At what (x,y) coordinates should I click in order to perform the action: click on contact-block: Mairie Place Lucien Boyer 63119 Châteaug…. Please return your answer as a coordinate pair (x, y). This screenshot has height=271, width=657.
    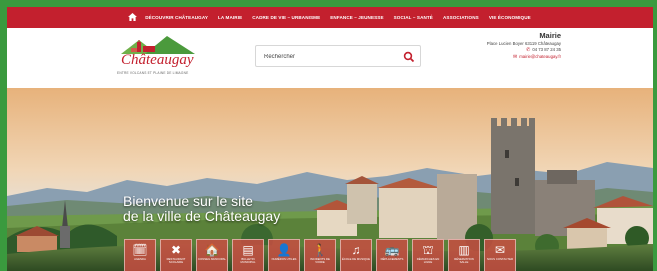
    Looking at the image, I should click on (524, 45).